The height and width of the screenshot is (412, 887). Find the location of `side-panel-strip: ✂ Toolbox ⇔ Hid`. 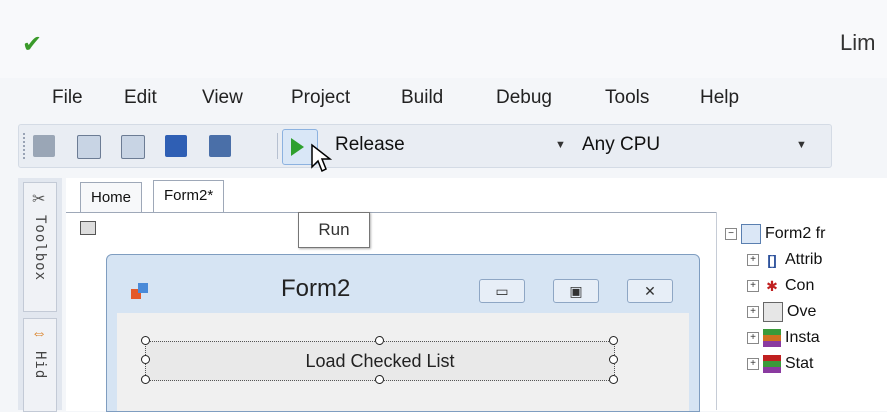

side-panel-strip: ✂ Toolbox ⇔ Hid is located at coordinates (40, 295).